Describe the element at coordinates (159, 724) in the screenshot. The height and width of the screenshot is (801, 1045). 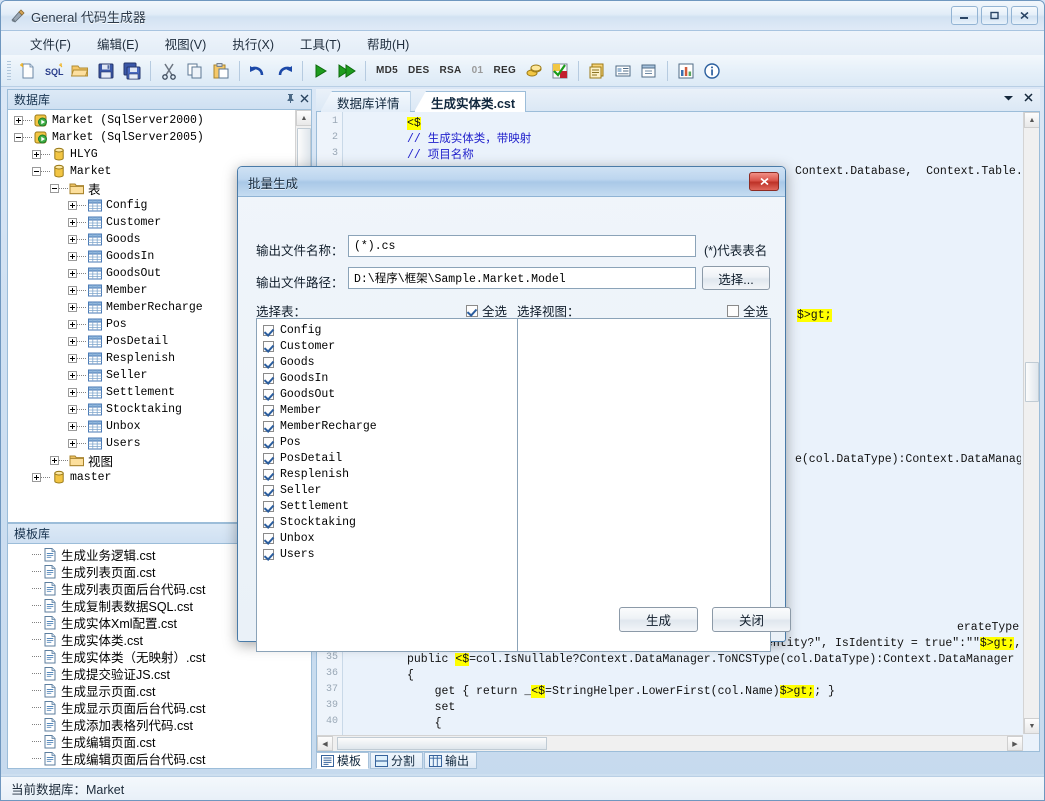
I see `template-list-item: 生成添加表格列代码.cst` at that location.